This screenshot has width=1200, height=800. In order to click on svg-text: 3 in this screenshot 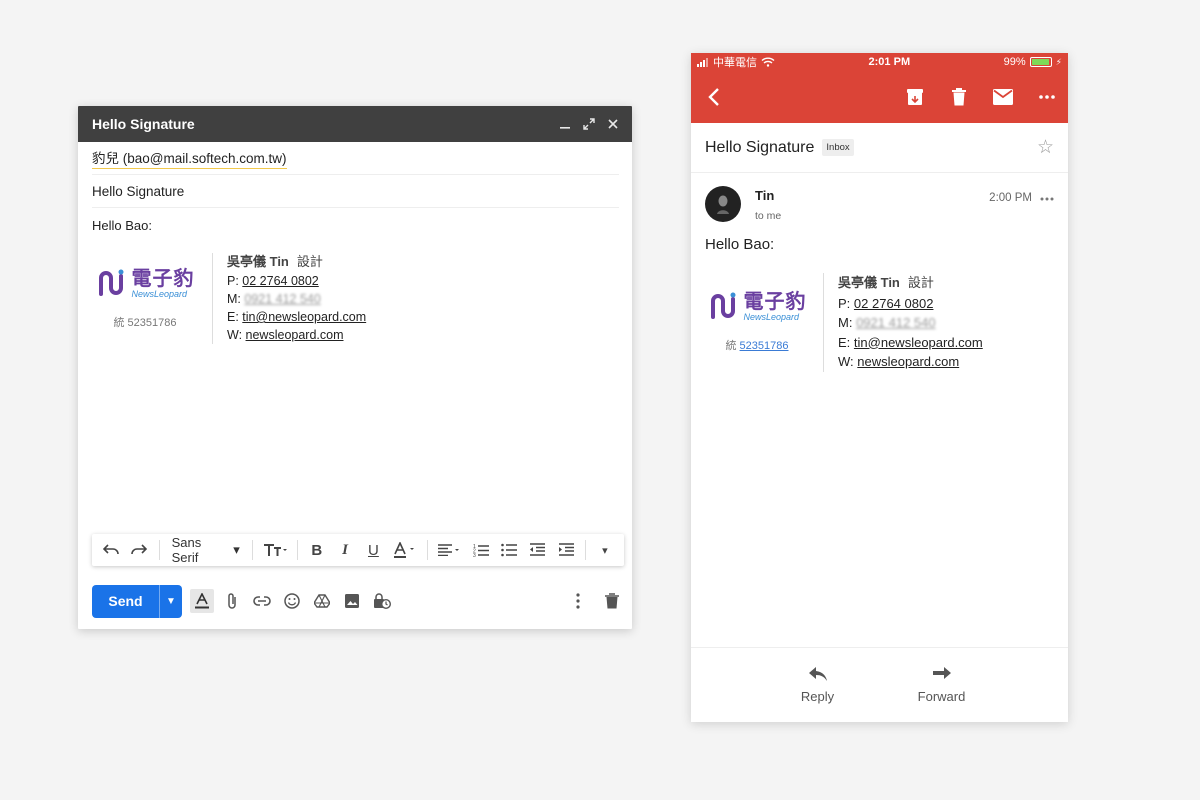, I will do `click(474, 555)`.